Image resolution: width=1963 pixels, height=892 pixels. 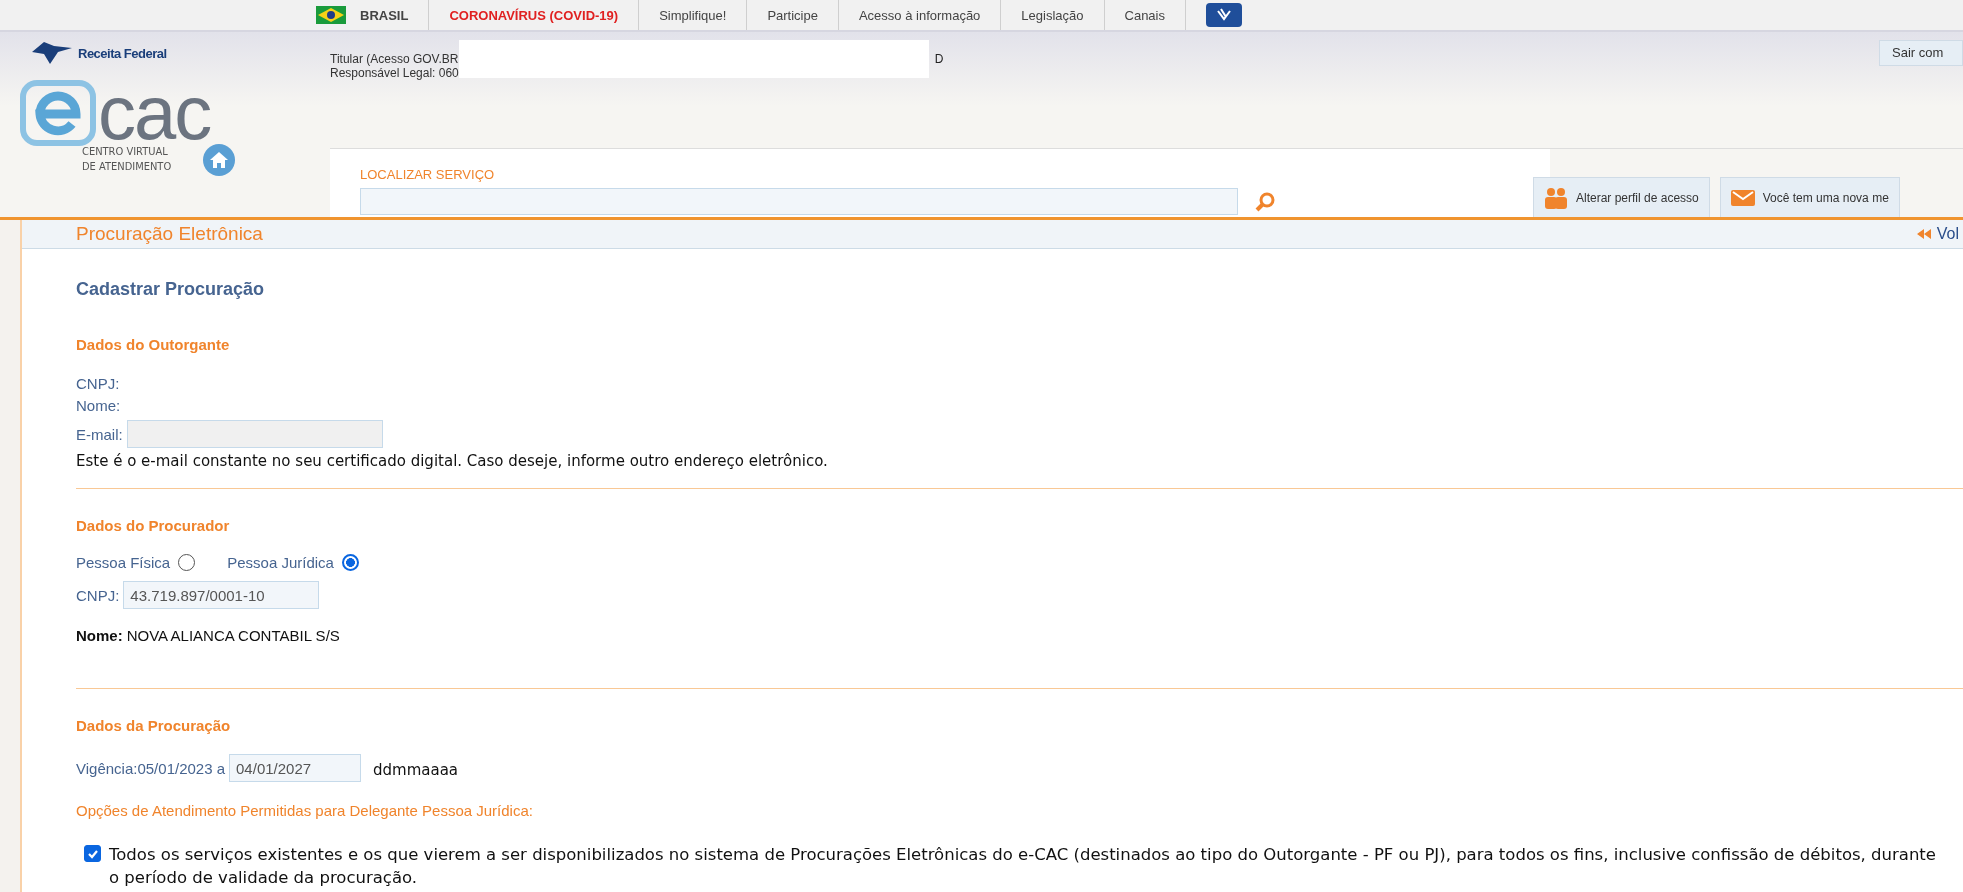 What do you see at coordinates (171, 289) in the screenshot?
I see `page-heading: Cadastrar Procuração` at bounding box center [171, 289].